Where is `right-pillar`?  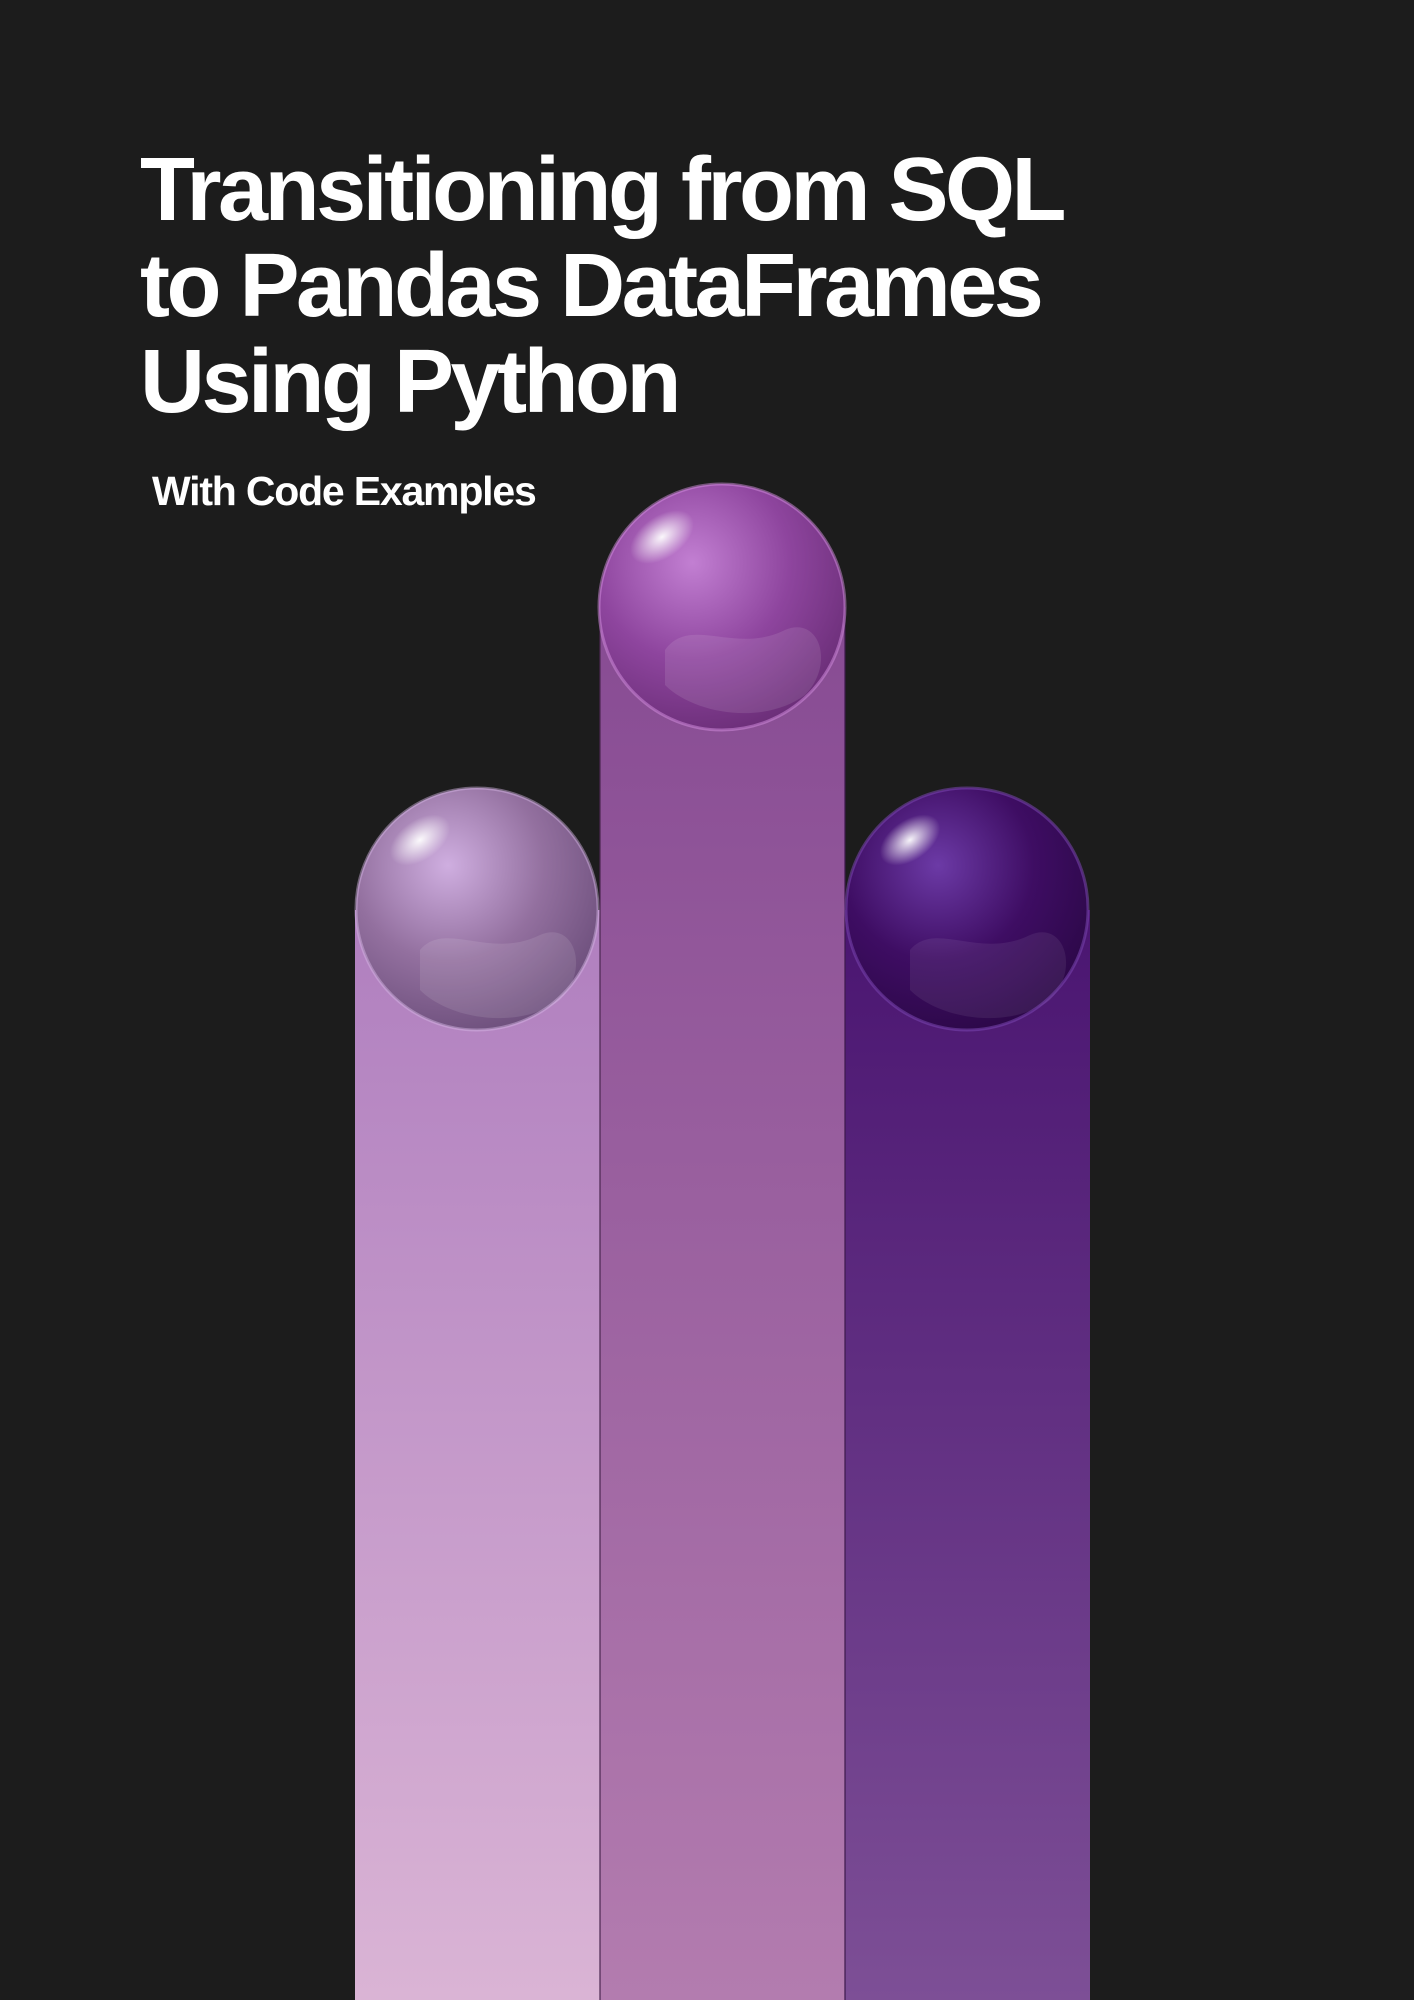
right-pillar is located at coordinates (967, 1455).